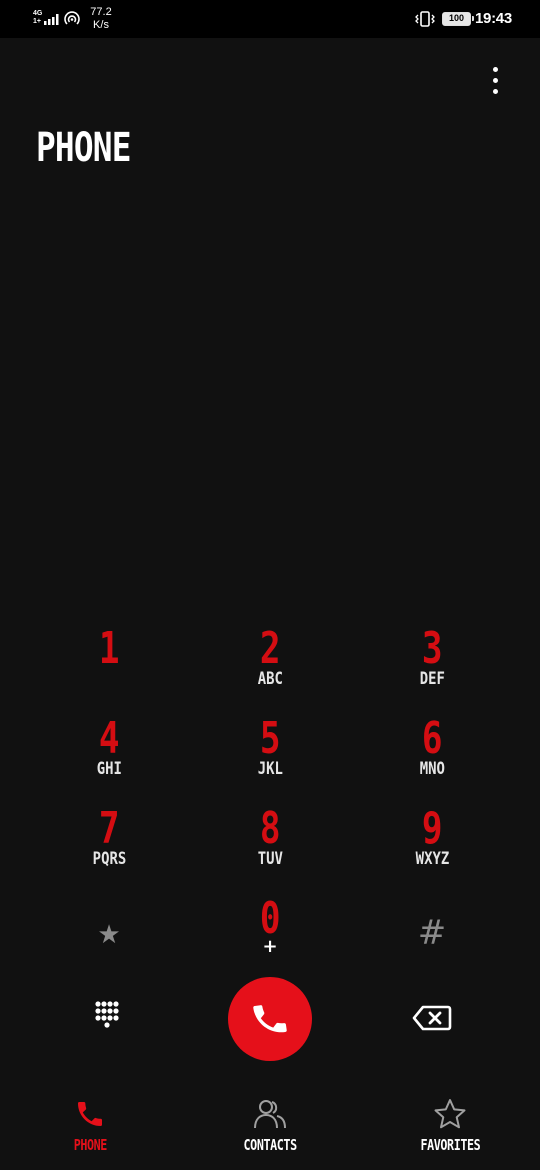  What do you see at coordinates (107, 1014) in the screenshot?
I see `dialpad-icon` at bounding box center [107, 1014].